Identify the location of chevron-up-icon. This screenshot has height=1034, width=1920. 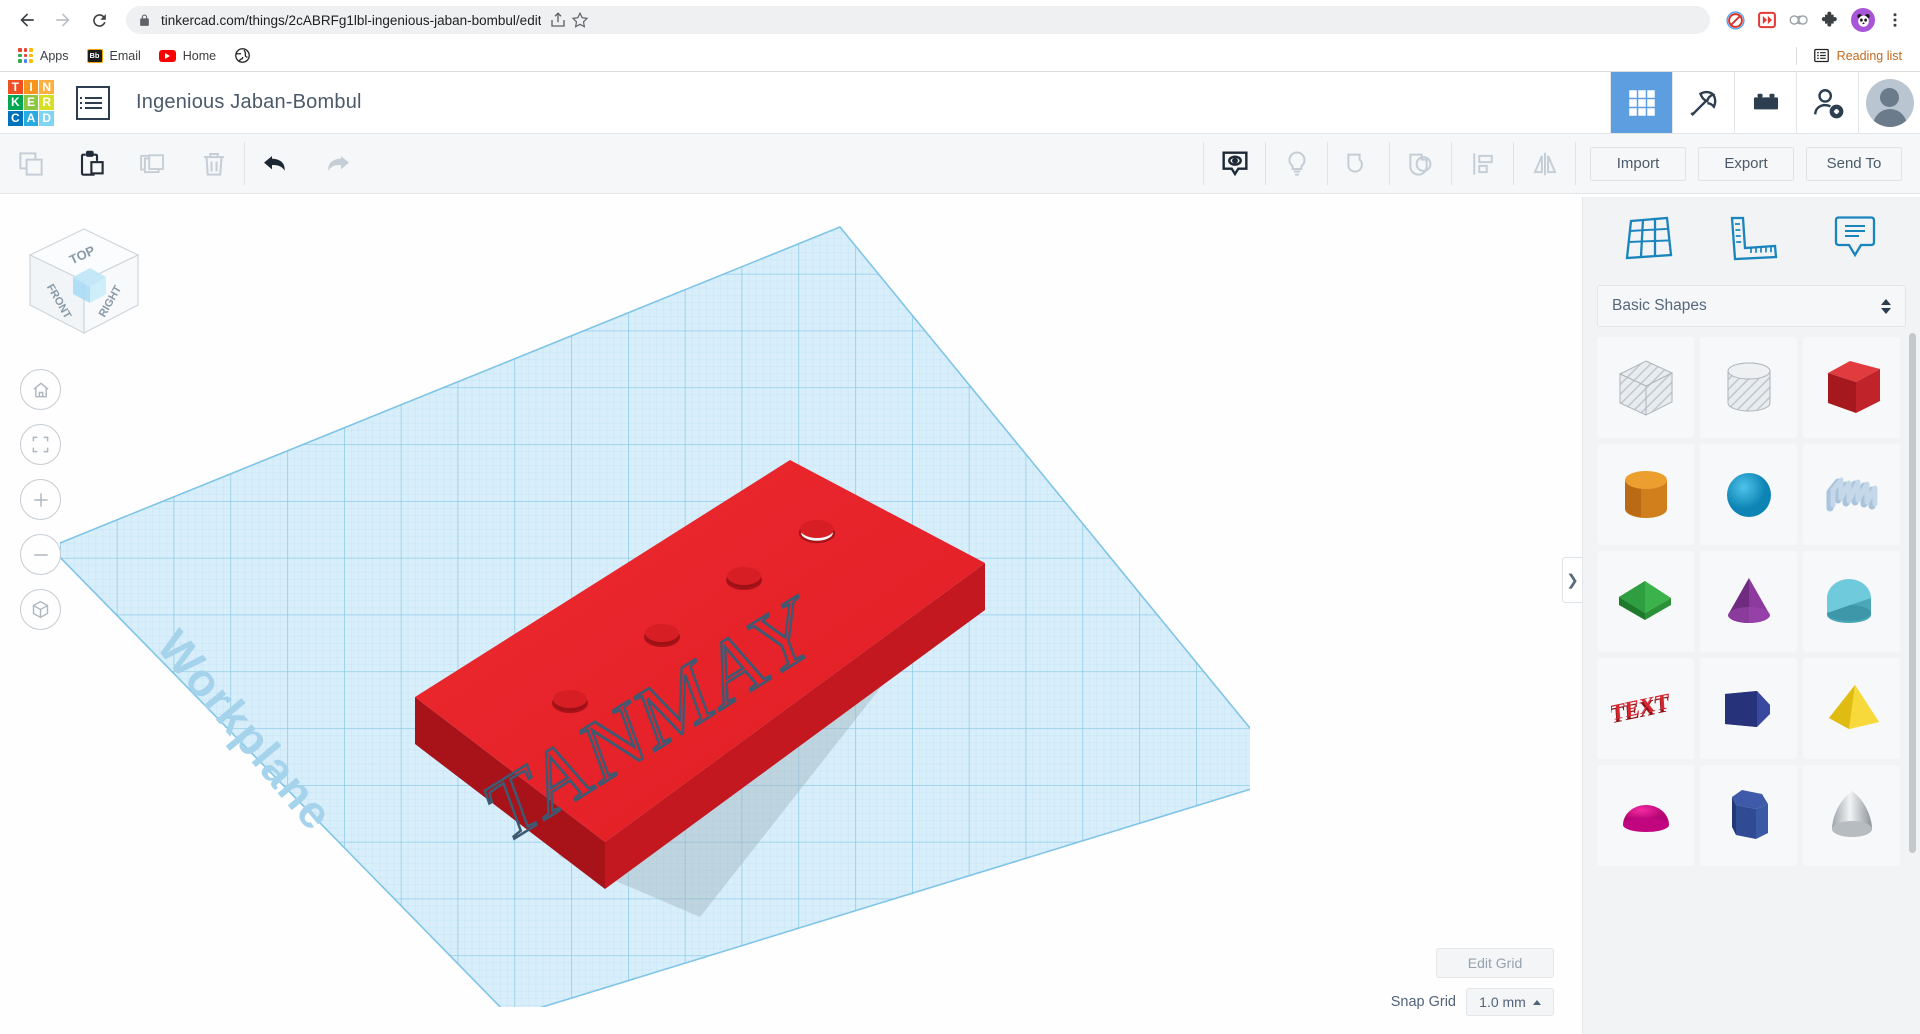
(1536, 1002).